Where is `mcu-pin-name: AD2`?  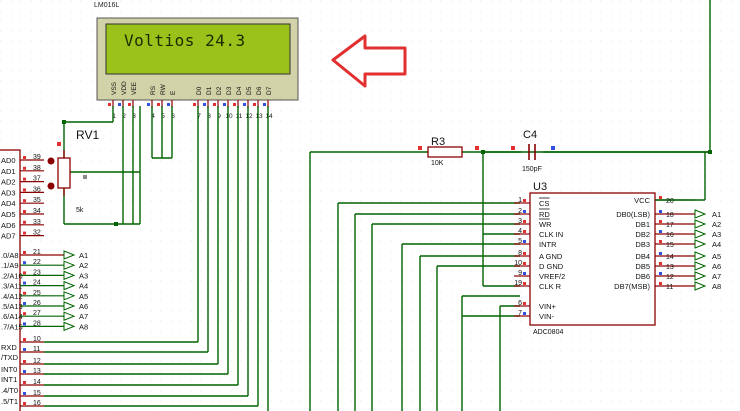 mcu-pin-name: AD2 is located at coordinates (8, 182).